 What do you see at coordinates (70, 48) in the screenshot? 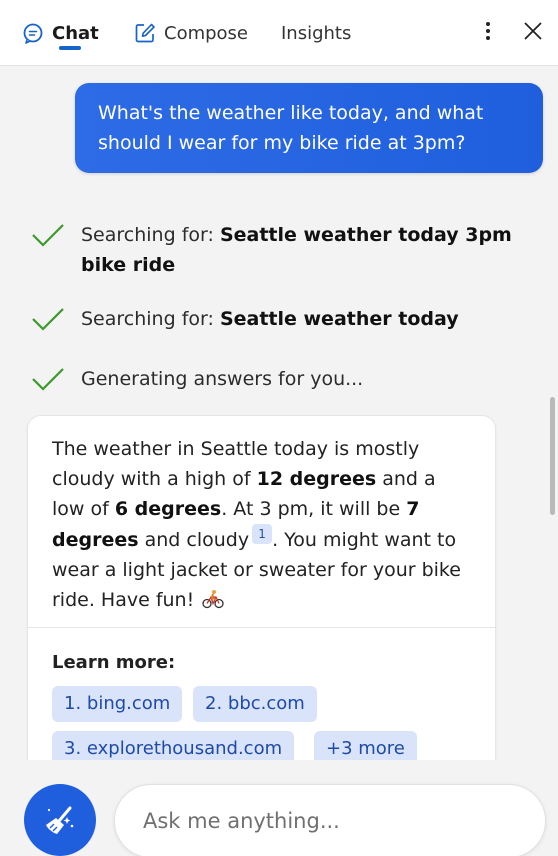
I see `active-tab-indicator` at bounding box center [70, 48].